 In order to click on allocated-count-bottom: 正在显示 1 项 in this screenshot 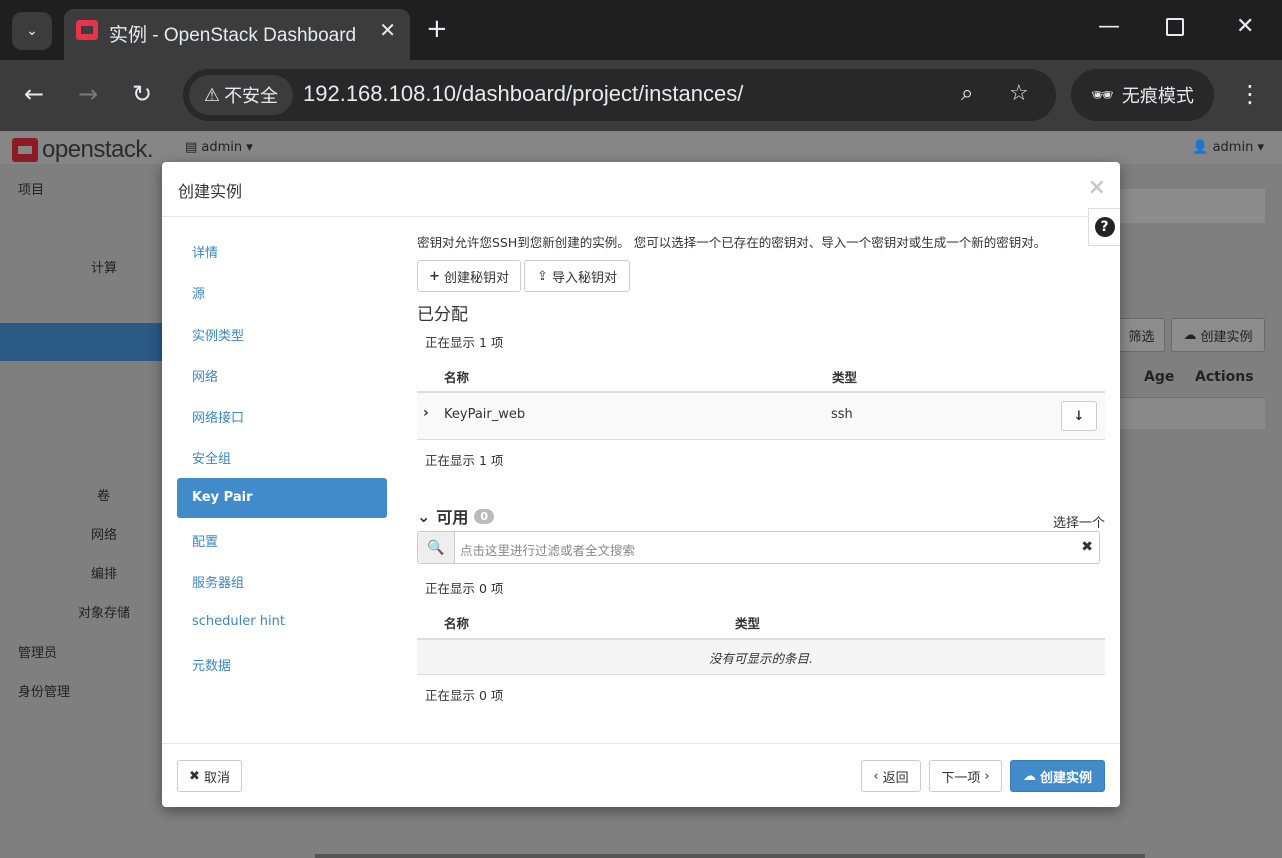, I will do `click(464, 460)`.